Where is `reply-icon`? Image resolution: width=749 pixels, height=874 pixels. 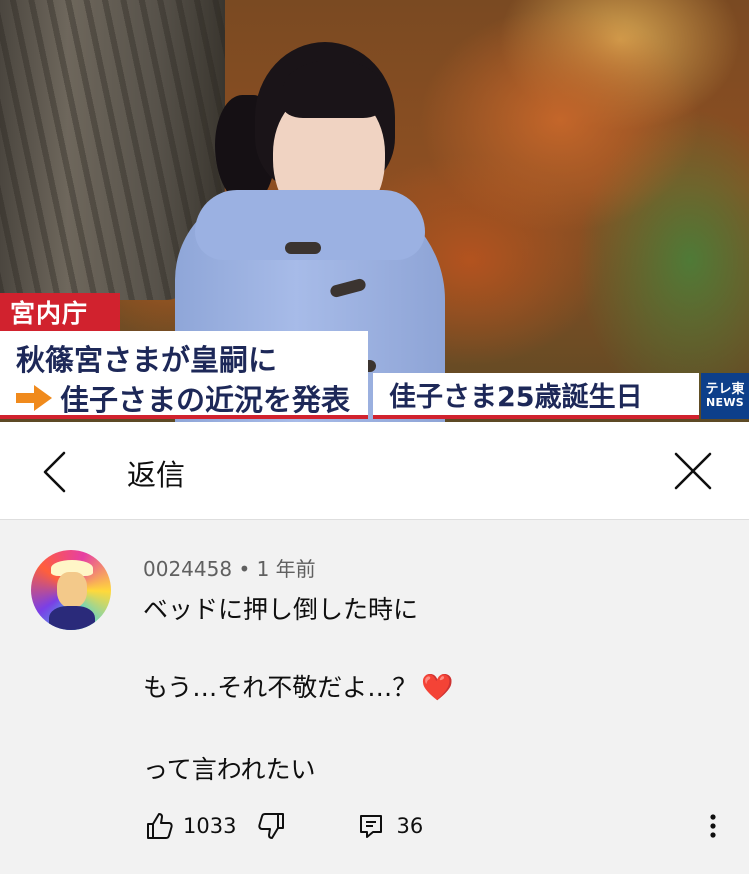 reply-icon is located at coordinates (371, 826).